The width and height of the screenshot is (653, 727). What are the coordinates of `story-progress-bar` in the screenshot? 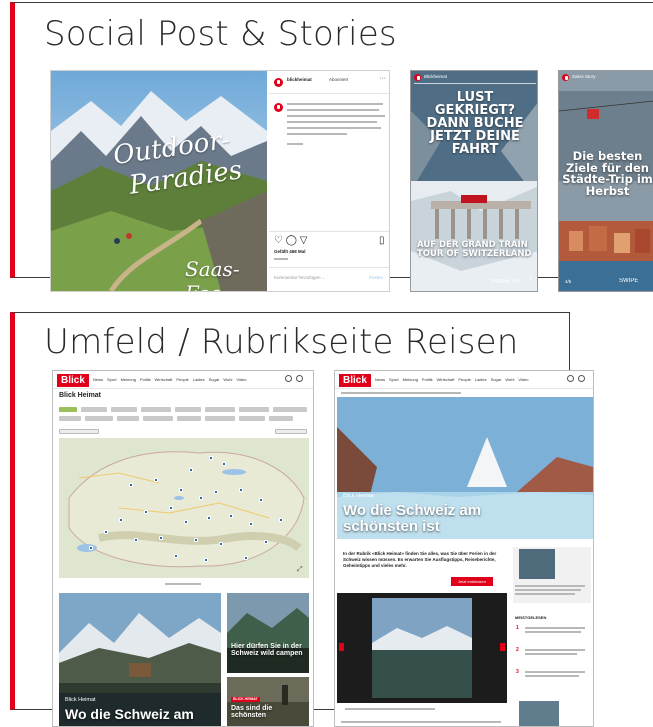 It's located at (475, 83).